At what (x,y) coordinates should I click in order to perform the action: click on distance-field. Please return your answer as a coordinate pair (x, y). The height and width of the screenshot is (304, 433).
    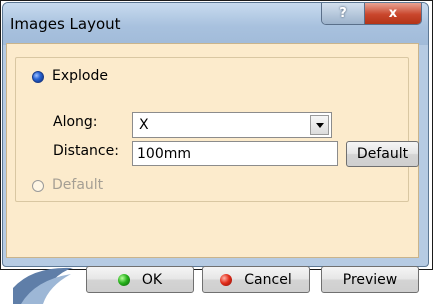
    Looking at the image, I should click on (235, 153).